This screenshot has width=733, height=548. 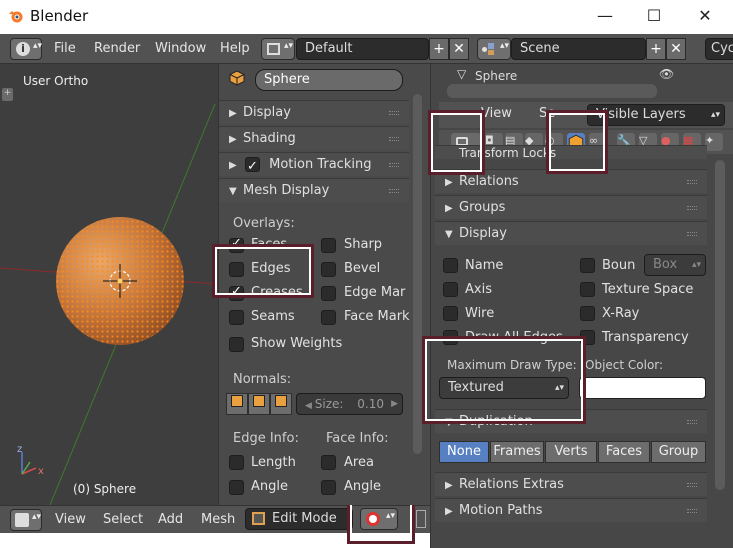 What do you see at coordinates (23, 49) in the screenshot?
I see `info-icon: i` at bounding box center [23, 49].